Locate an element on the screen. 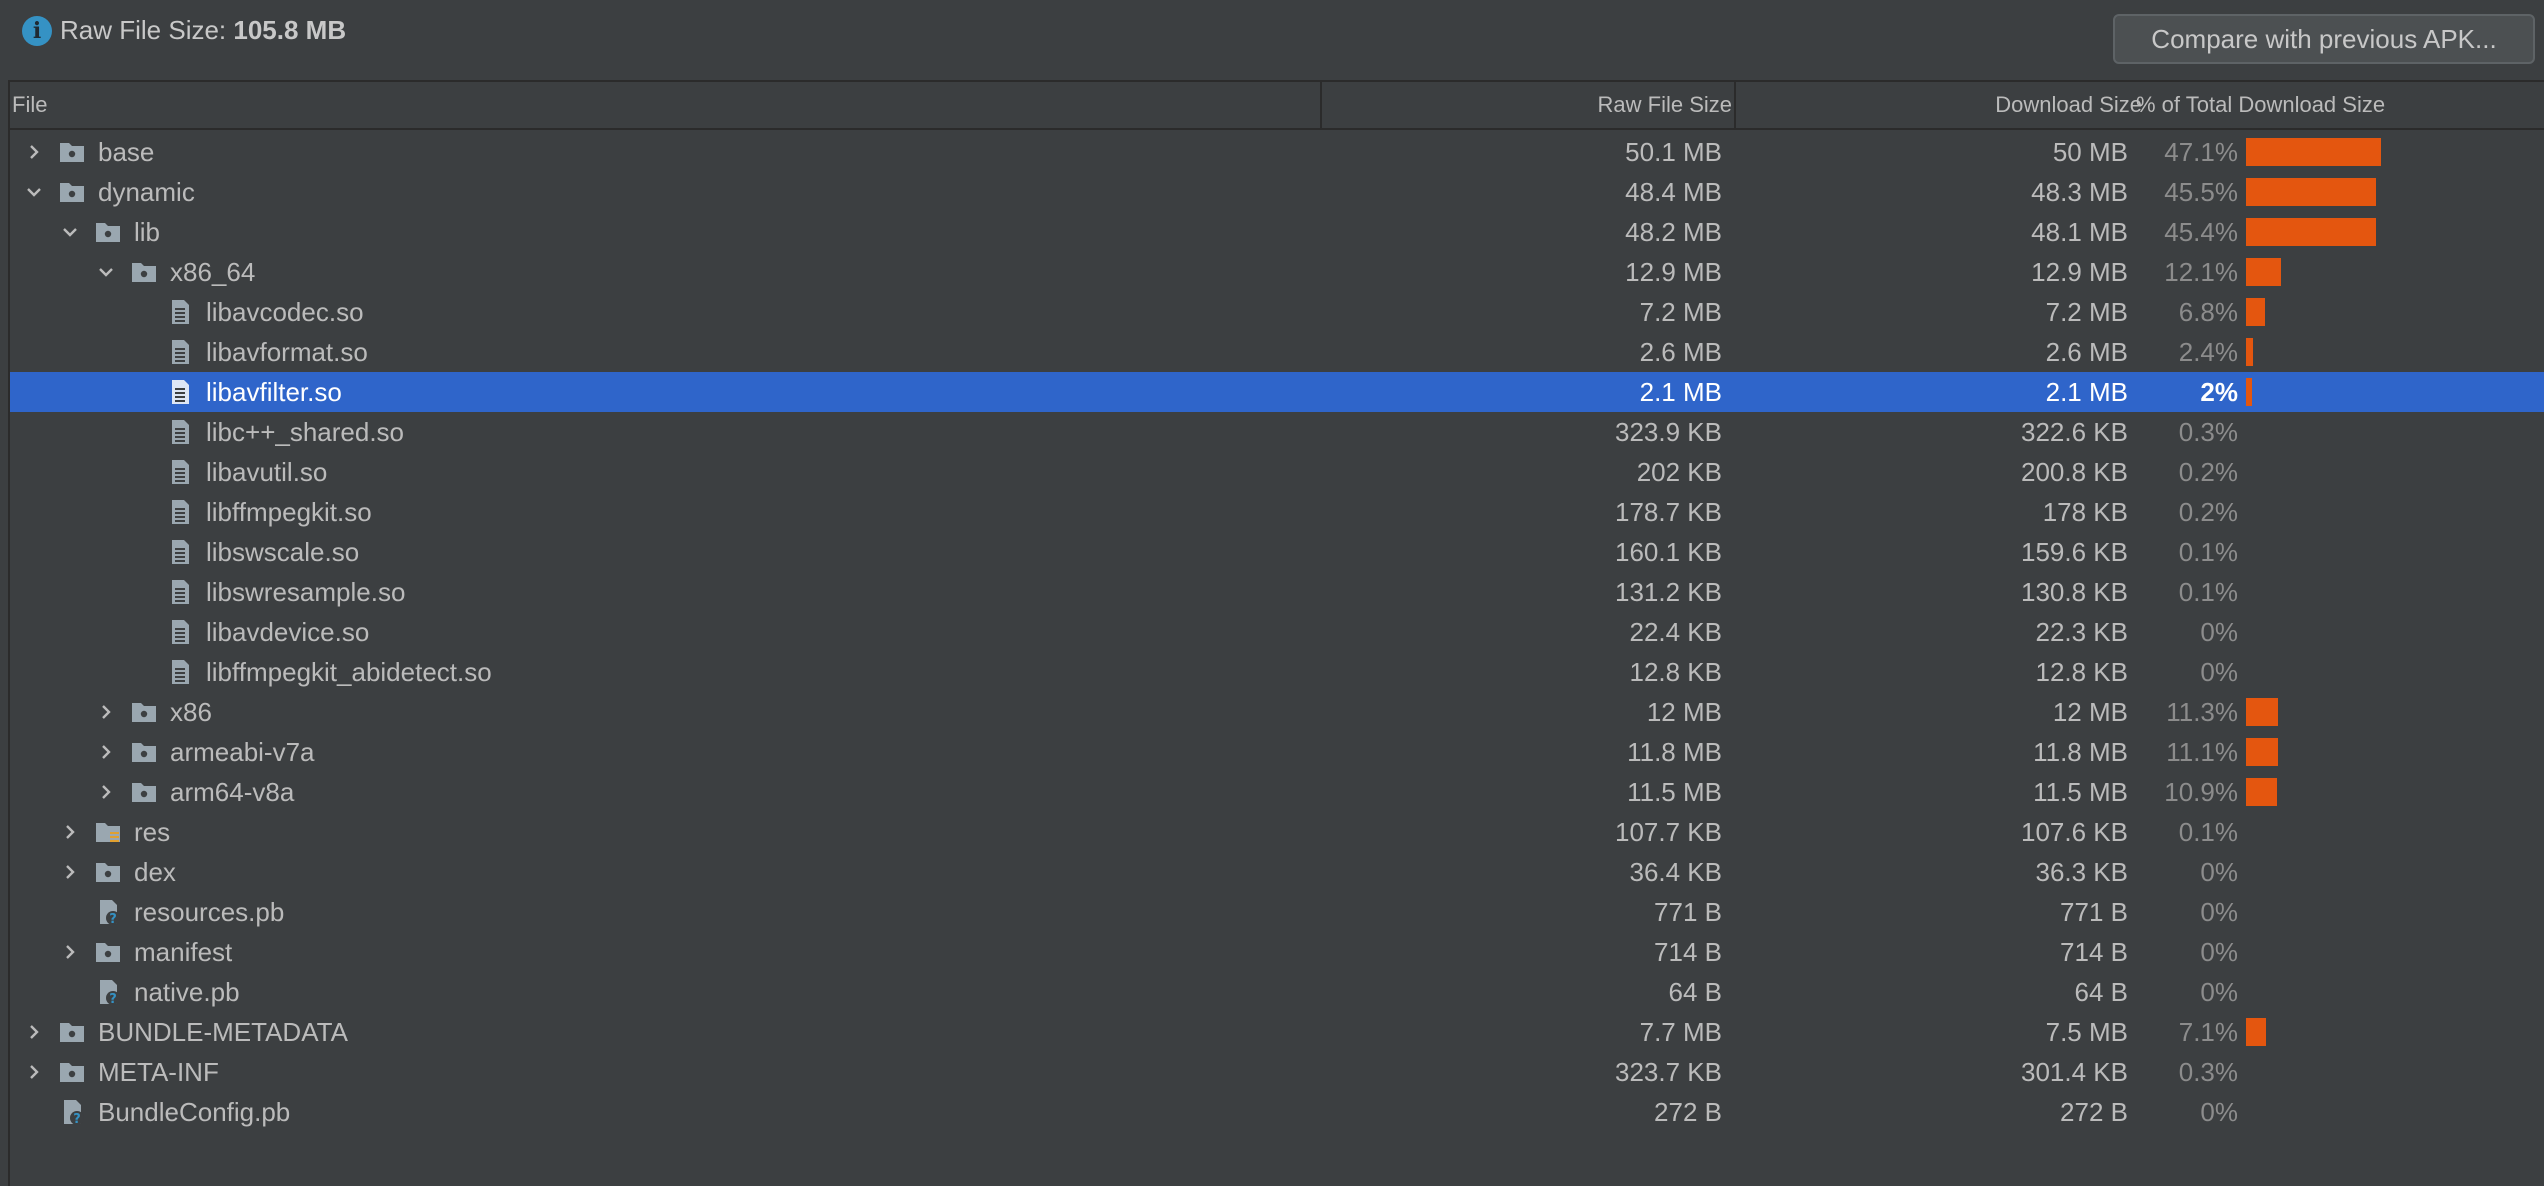 This screenshot has height=1186, width=2544. row-name: armeabi-v7a is located at coordinates (242, 752).